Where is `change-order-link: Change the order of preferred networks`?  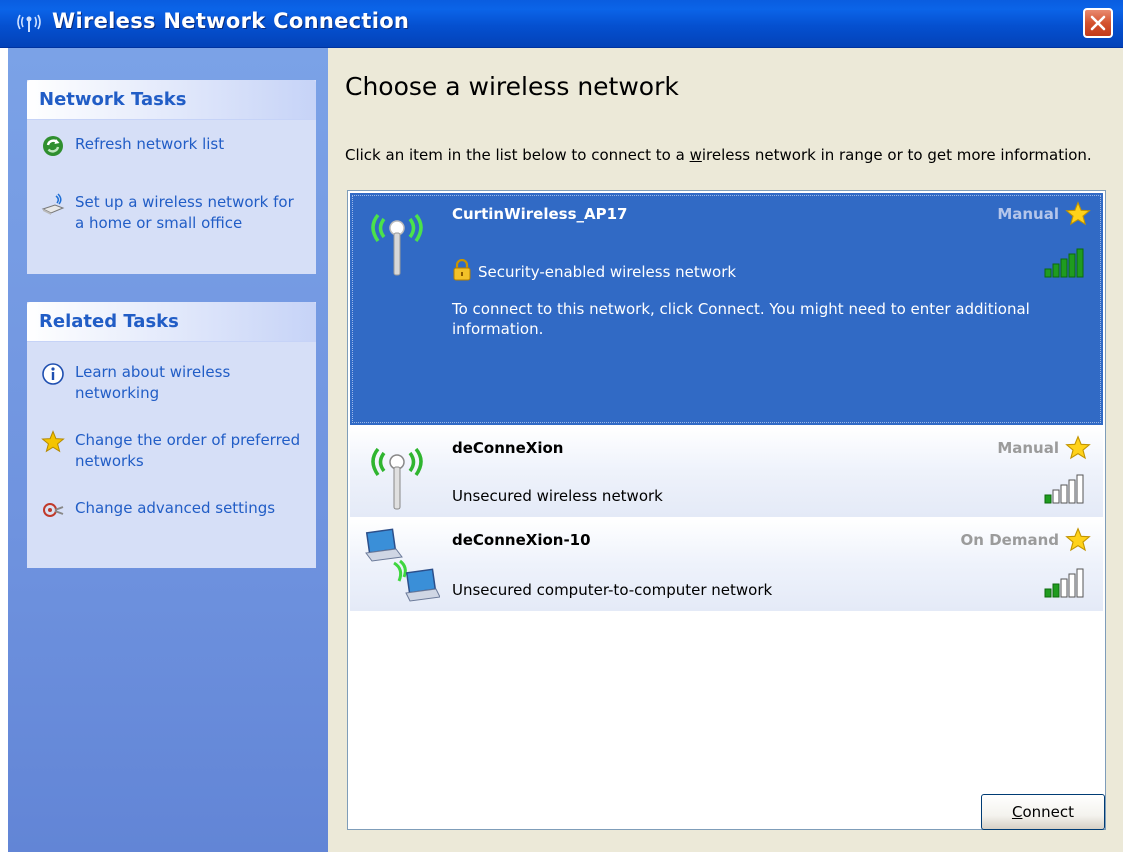 change-order-link: Change the order of preferred networks is located at coordinates (173, 451).